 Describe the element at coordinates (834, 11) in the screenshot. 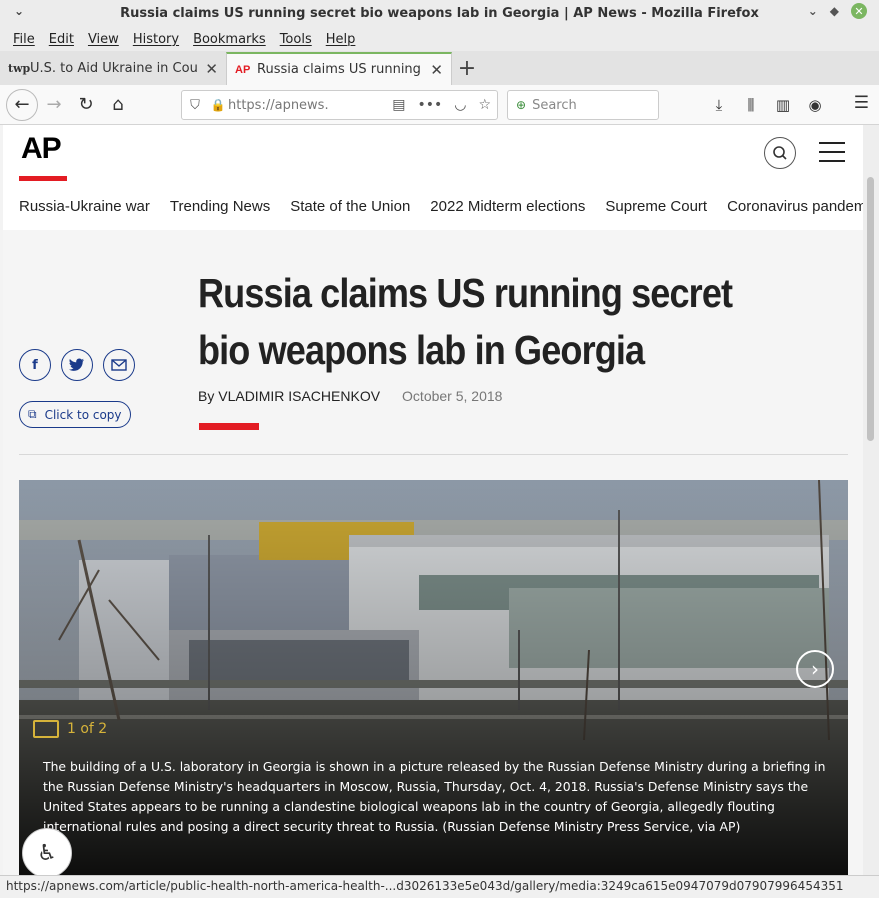

I see `maximize-icon: ◆` at that location.